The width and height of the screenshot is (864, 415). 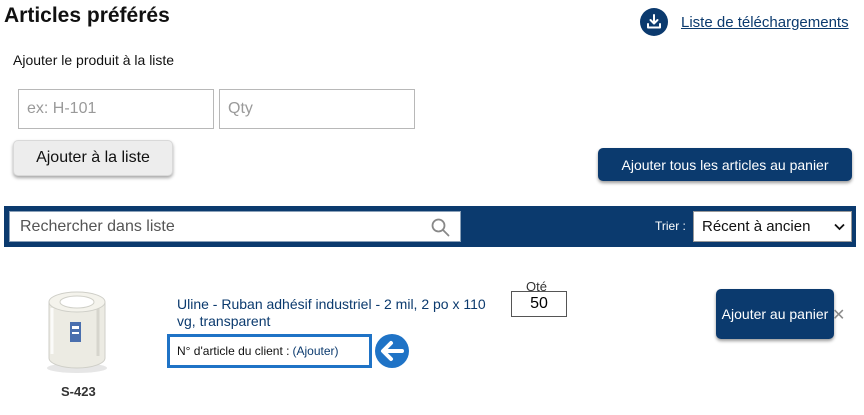 I want to click on search-bar: Trier : Récent à ancien, so click(x=430, y=226).